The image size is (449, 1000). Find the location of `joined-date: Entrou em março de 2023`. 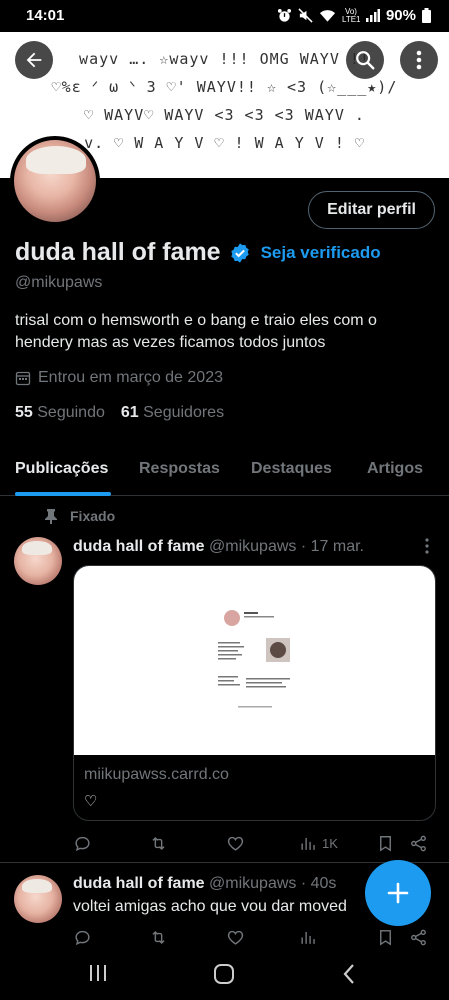

joined-date: Entrou em março de 2023 is located at coordinates (119, 378).